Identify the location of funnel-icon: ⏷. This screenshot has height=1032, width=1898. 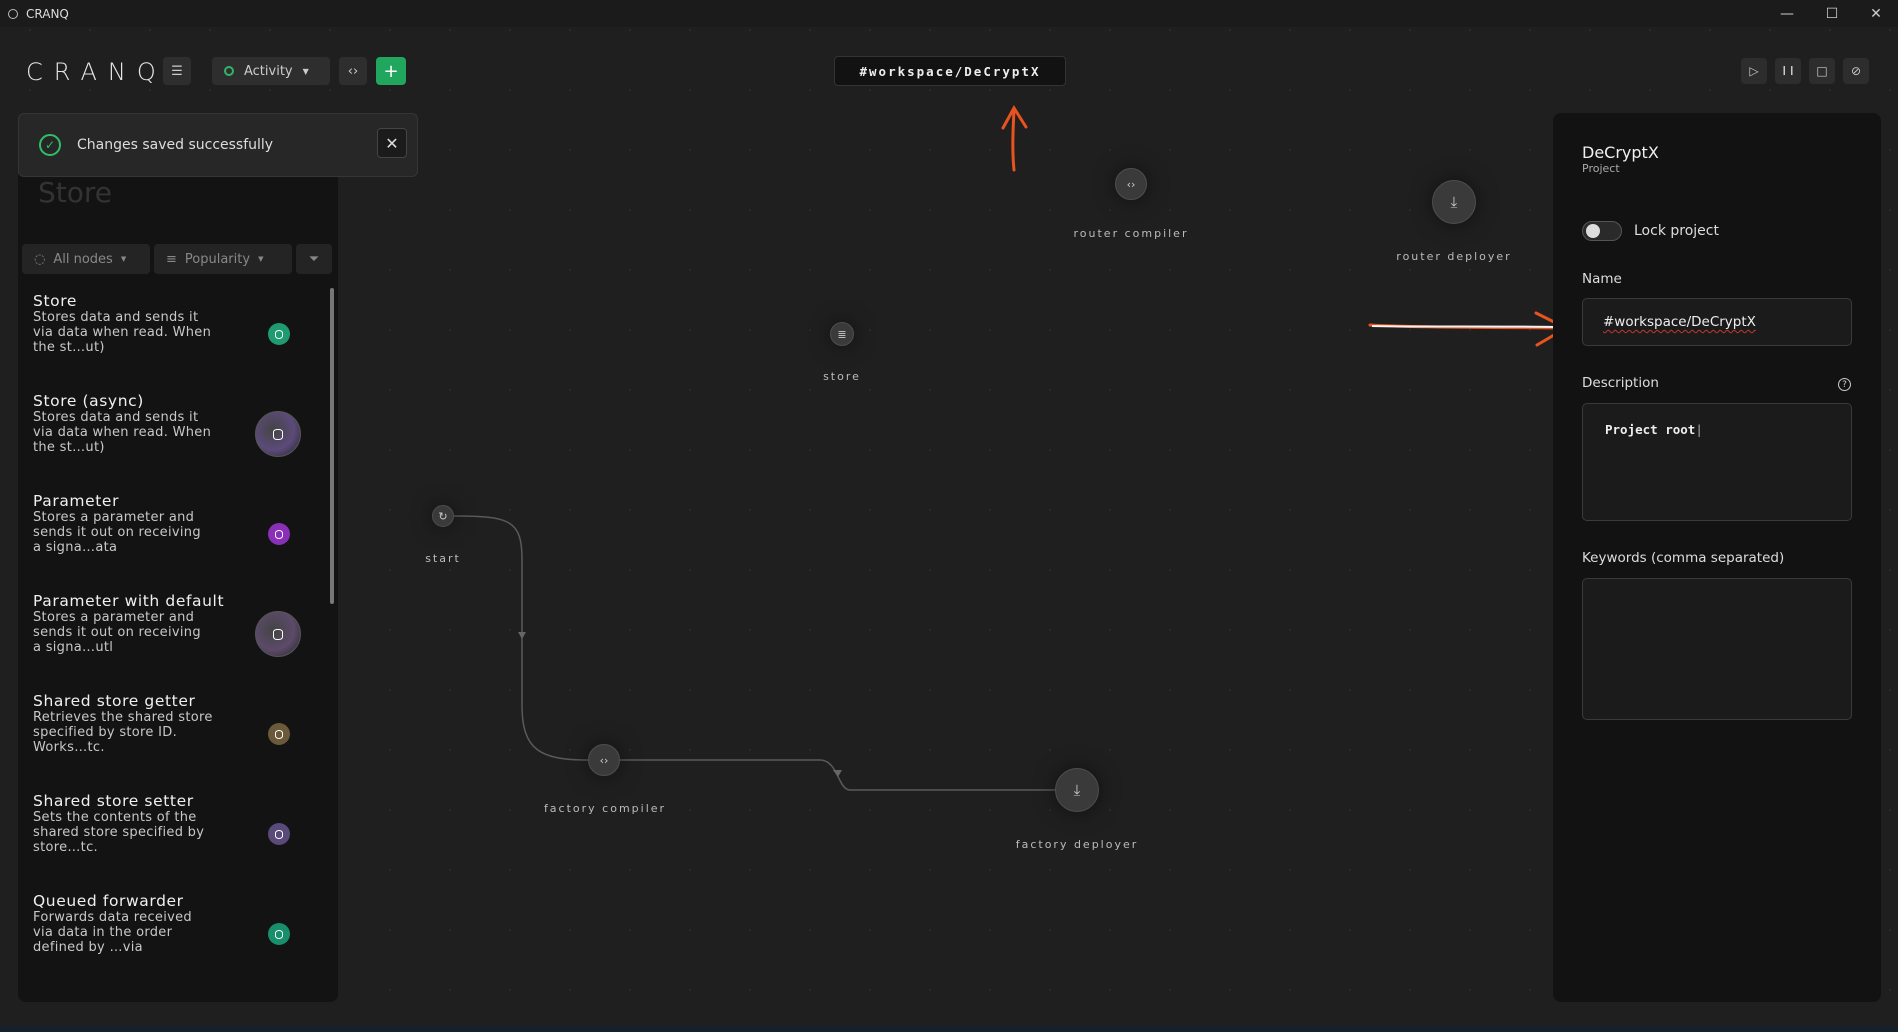
(314, 259).